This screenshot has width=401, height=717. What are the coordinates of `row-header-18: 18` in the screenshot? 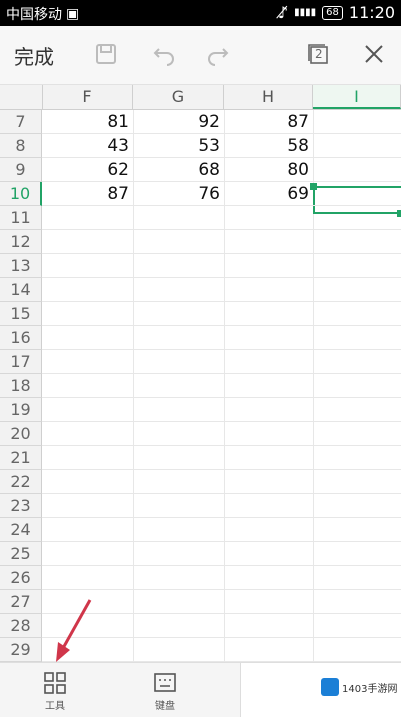 It's located at (21, 386).